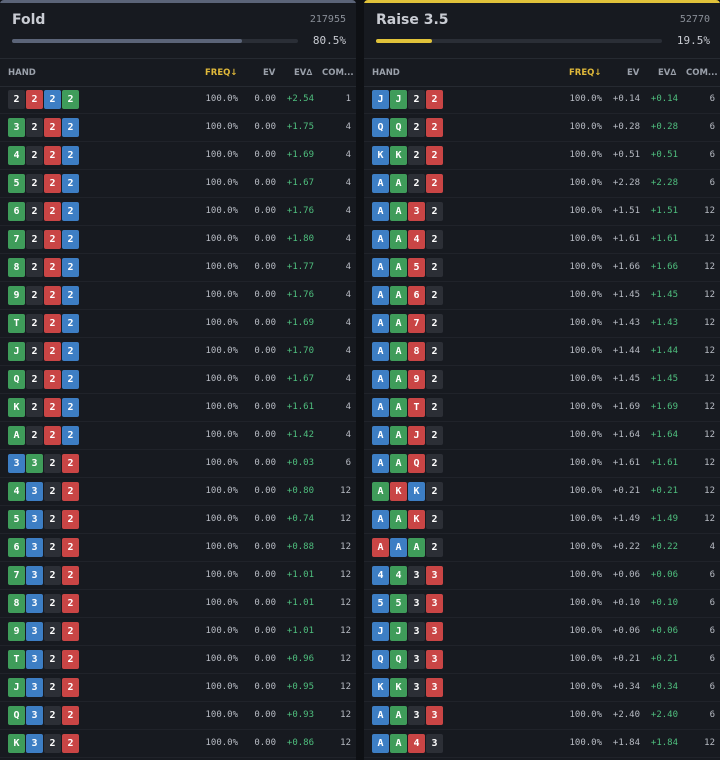  What do you see at coordinates (300, 379) in the screenshot?
I see `ev-delta-value: +1.67` at bounding box center [300, 379].